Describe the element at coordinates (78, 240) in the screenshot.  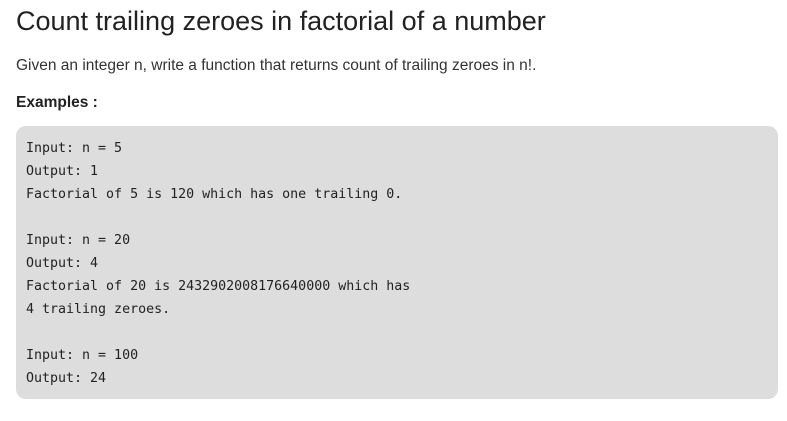
I see `code-line-input-20: Input: n = 20` at that location.